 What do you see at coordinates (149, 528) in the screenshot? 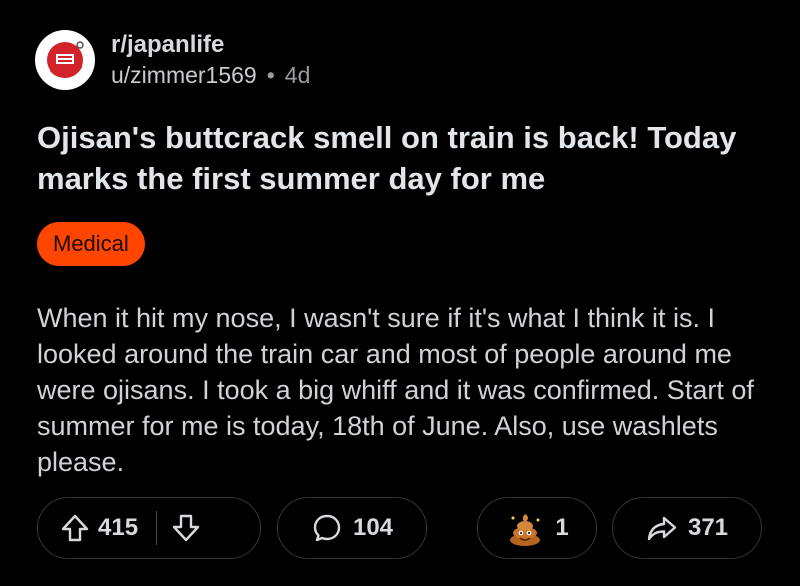
I see `vote-bar: 415` at bounding box center [149, 528].